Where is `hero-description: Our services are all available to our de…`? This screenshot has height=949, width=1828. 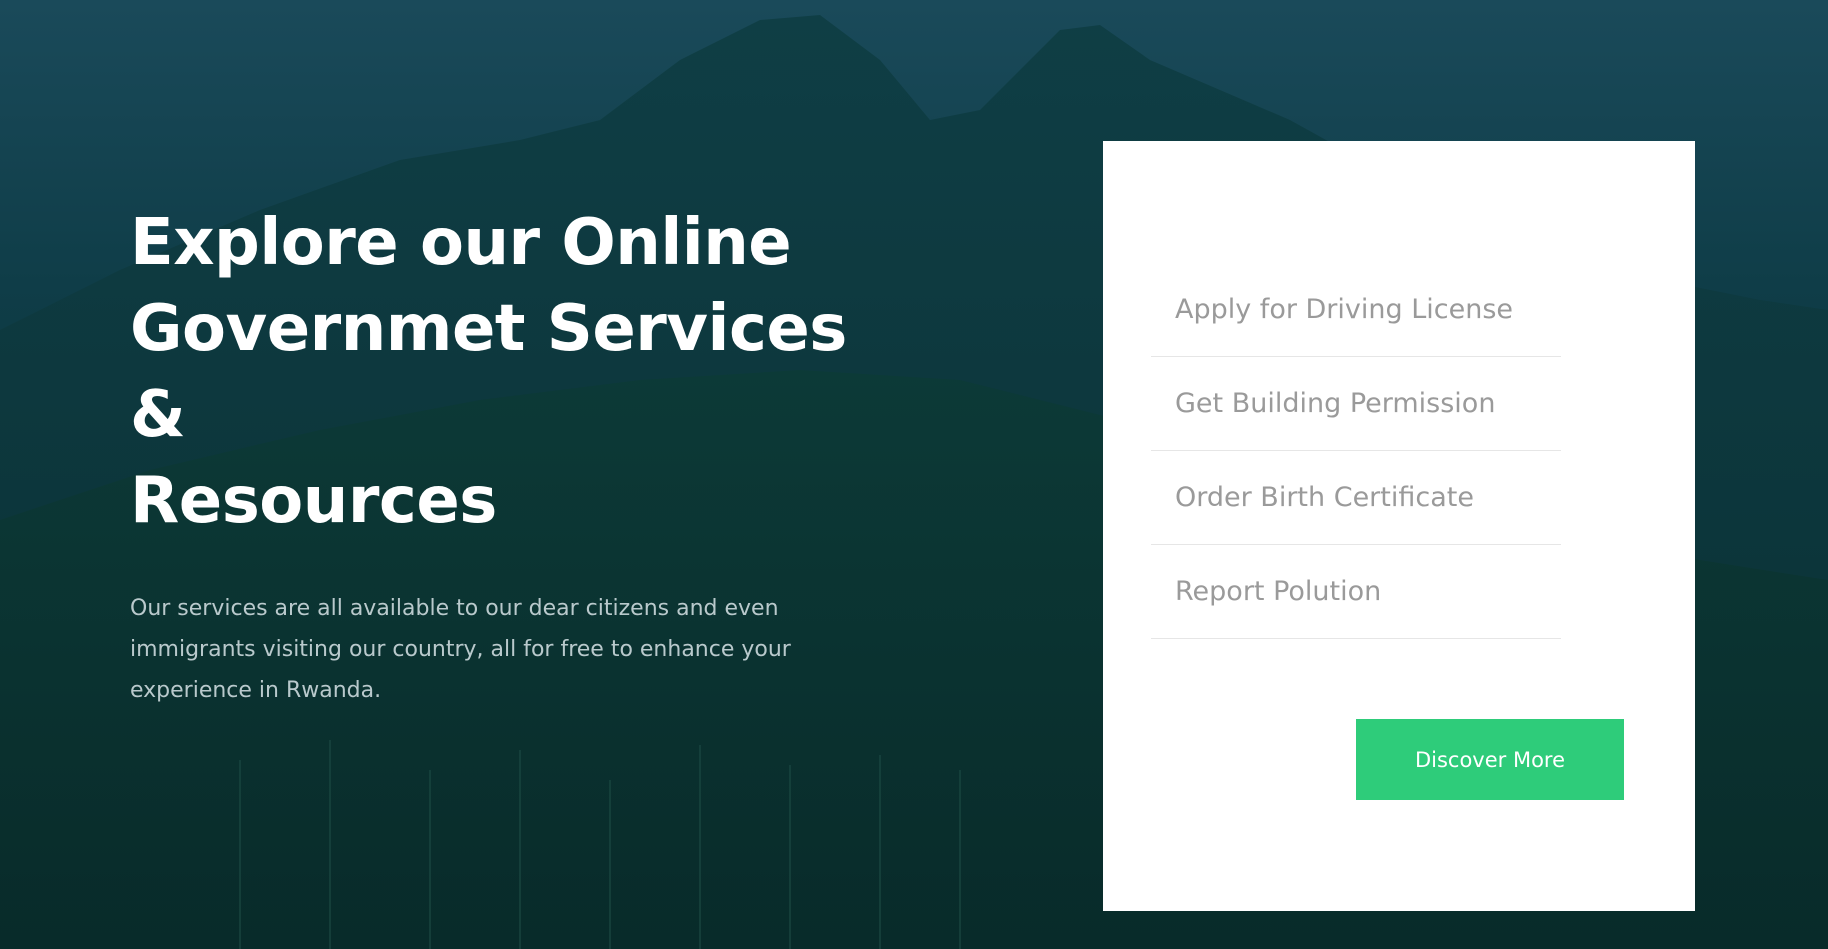
hero-description: Our services are all available to our de… is located at coordinates (460, 649).